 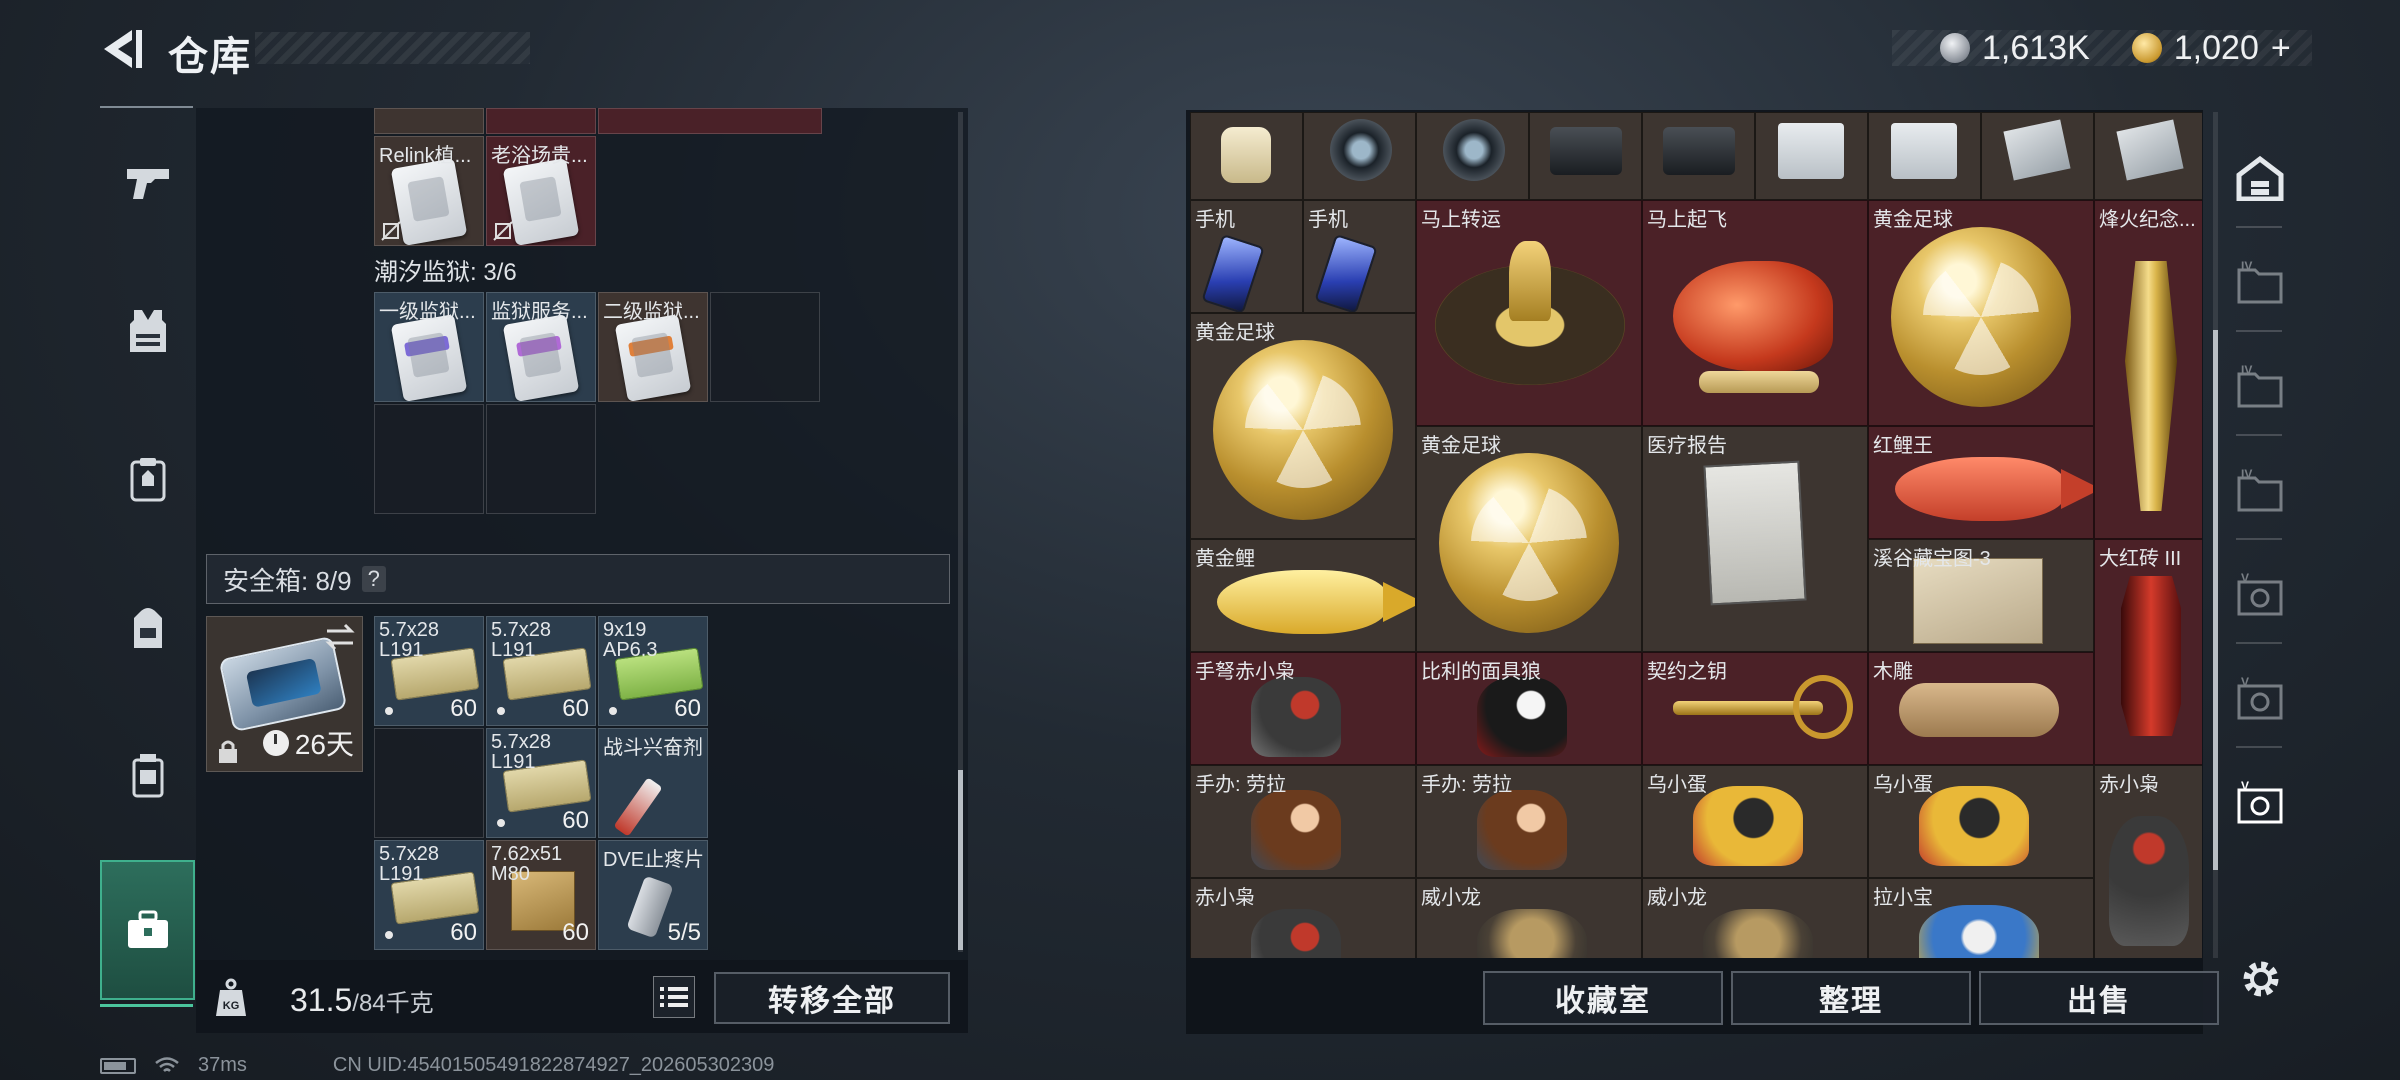 What do you see at coordinates (2261, 979) in the screenshot?
I see `settings-button` at bounding box center [2261, 979].